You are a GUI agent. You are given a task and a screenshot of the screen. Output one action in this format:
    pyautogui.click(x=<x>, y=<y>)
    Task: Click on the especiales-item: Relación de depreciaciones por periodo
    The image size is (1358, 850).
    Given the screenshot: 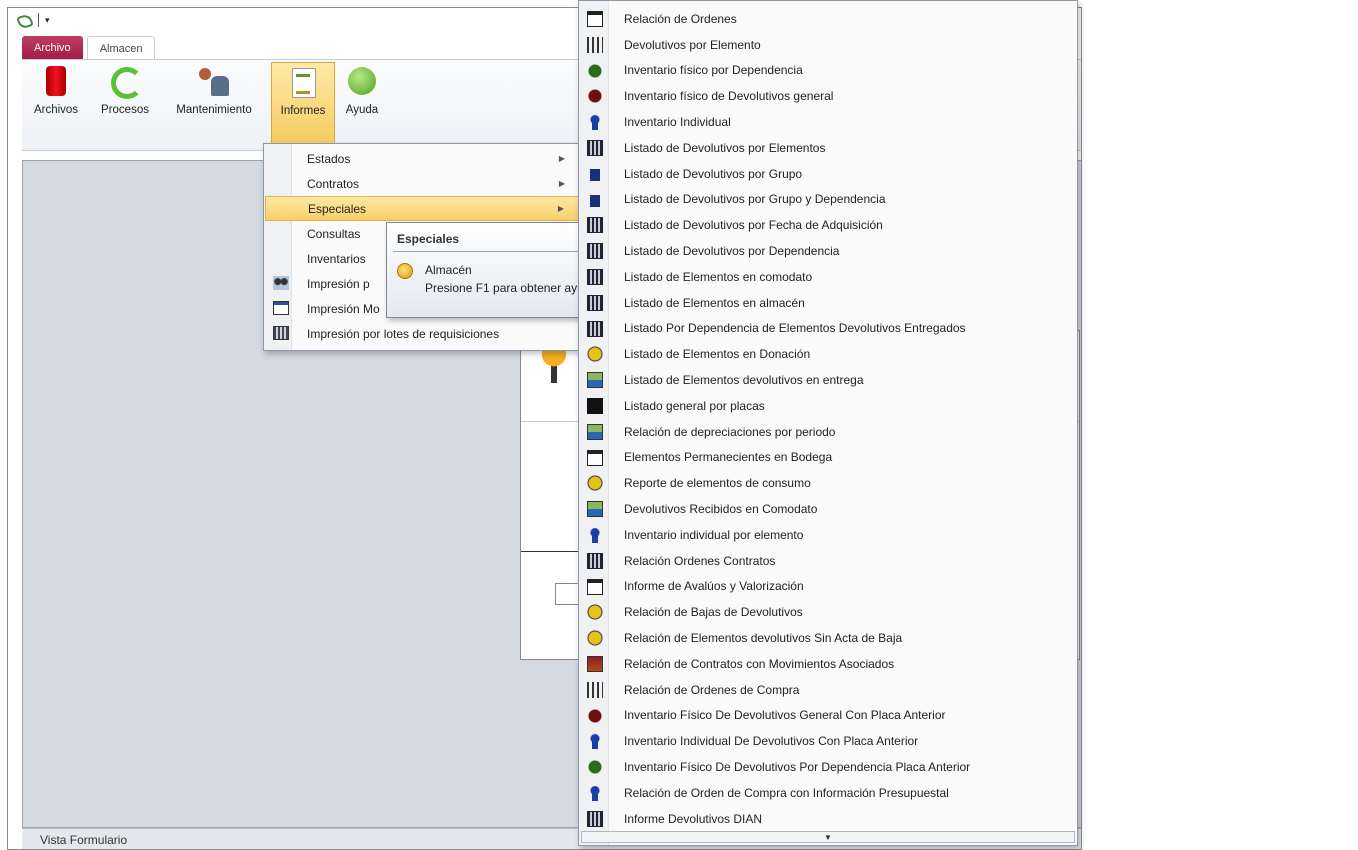 What is the action you would take?
    pyautogui.click(x=828, y=432)
    